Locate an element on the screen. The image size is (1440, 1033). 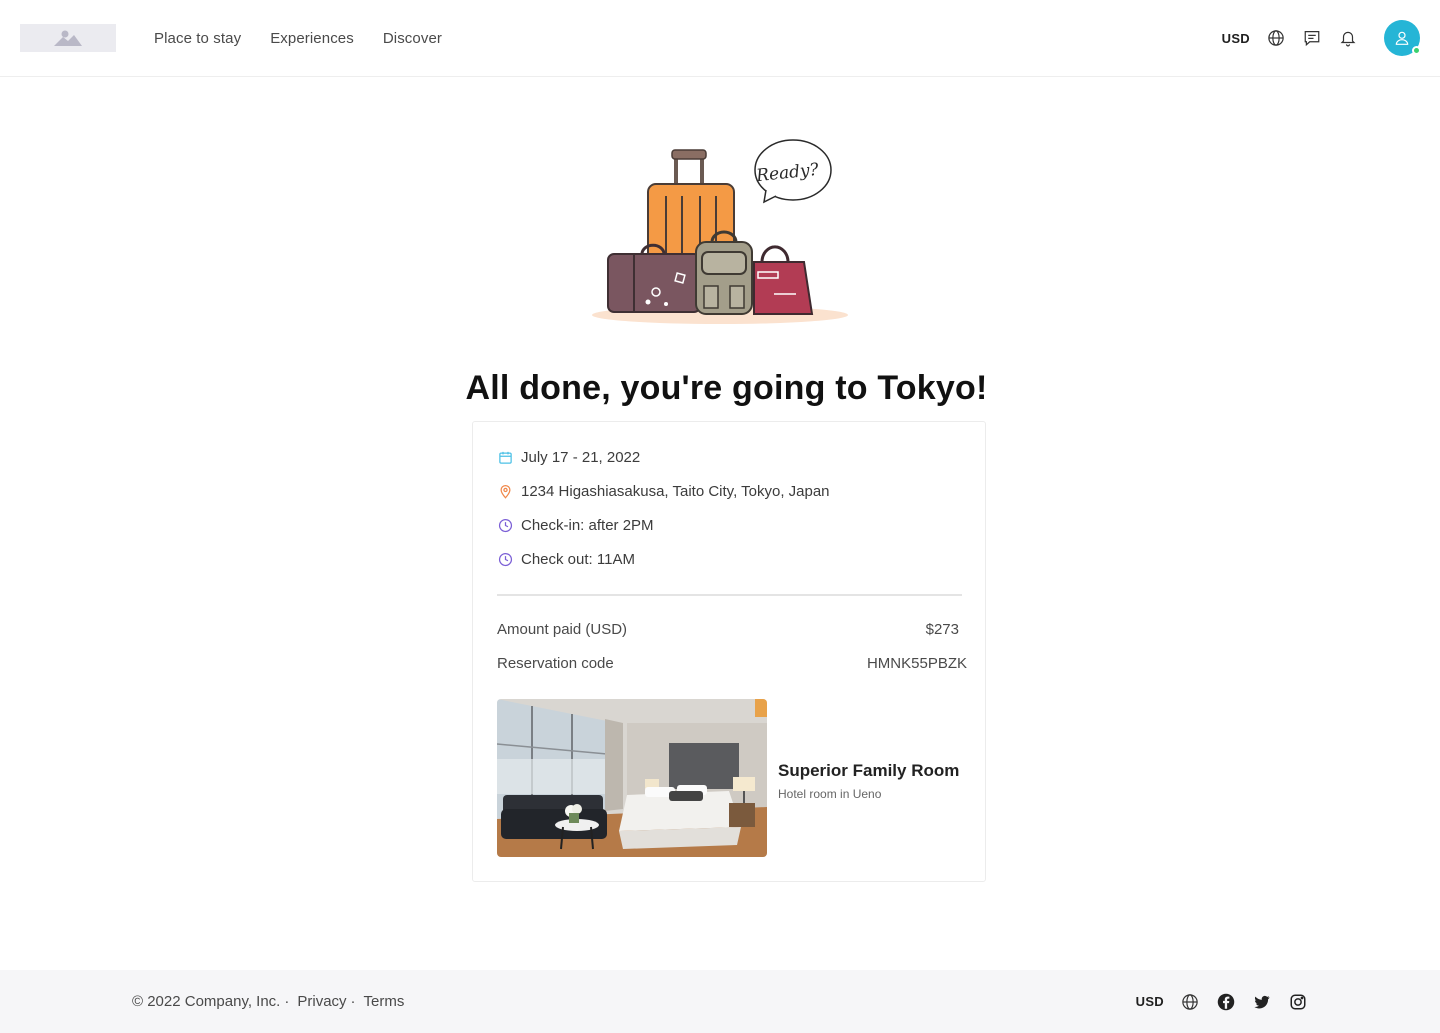
message-icon is located at coordinates (1312, 38).